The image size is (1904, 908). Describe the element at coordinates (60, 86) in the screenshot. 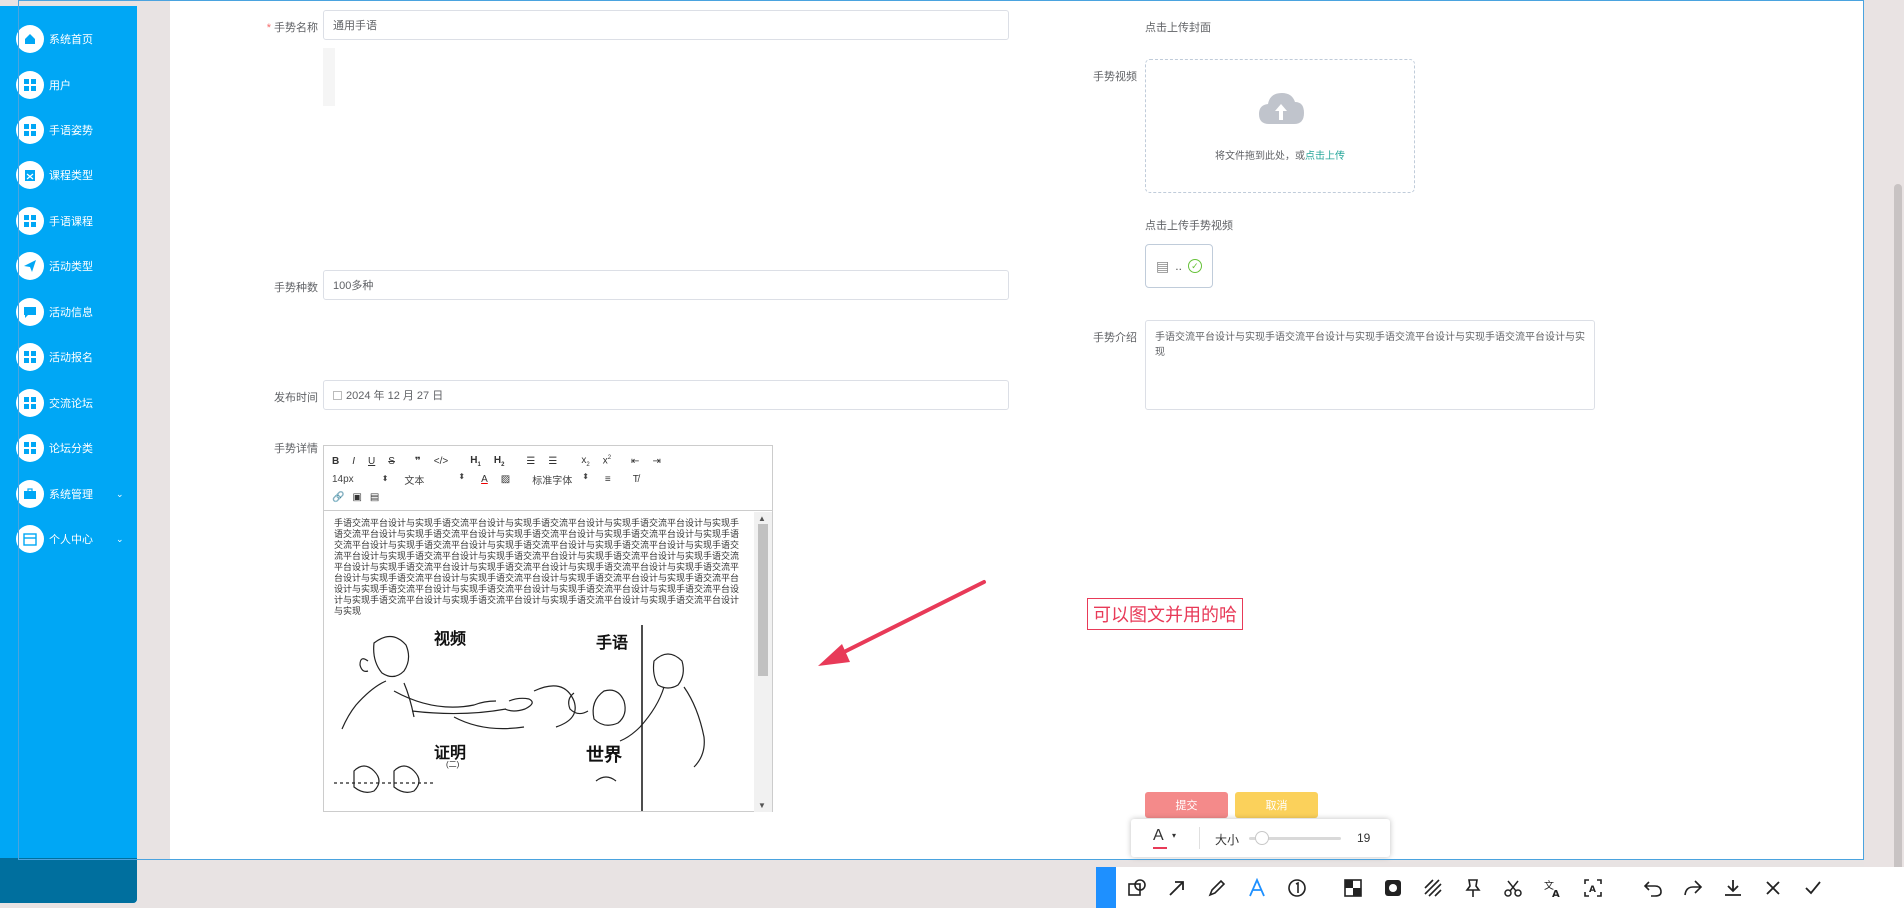

I see `sidebar-item-label: 用户` at that location.